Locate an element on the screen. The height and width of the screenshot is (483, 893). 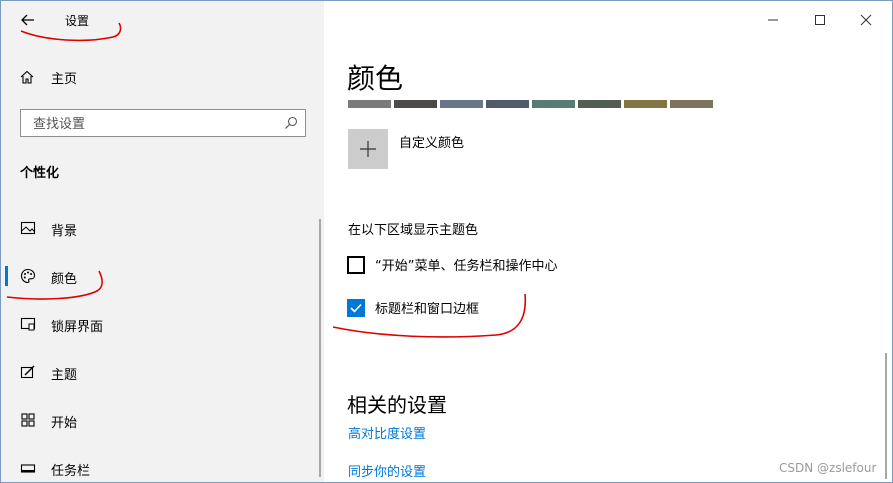
watermark: CSDN @zslefour is located at coordinates (828, 468).